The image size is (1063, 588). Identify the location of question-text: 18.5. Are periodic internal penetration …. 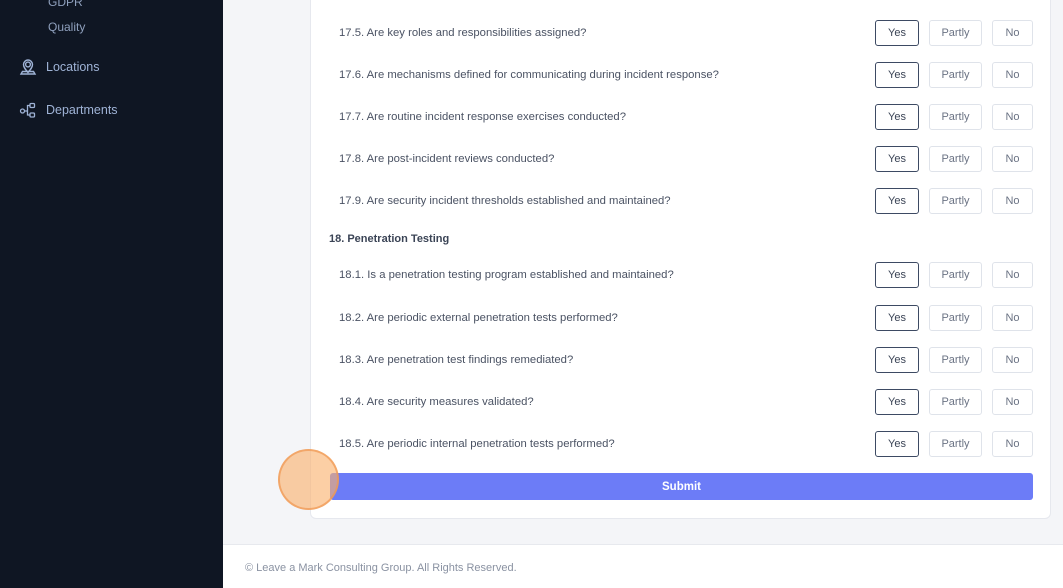
(477, 444).